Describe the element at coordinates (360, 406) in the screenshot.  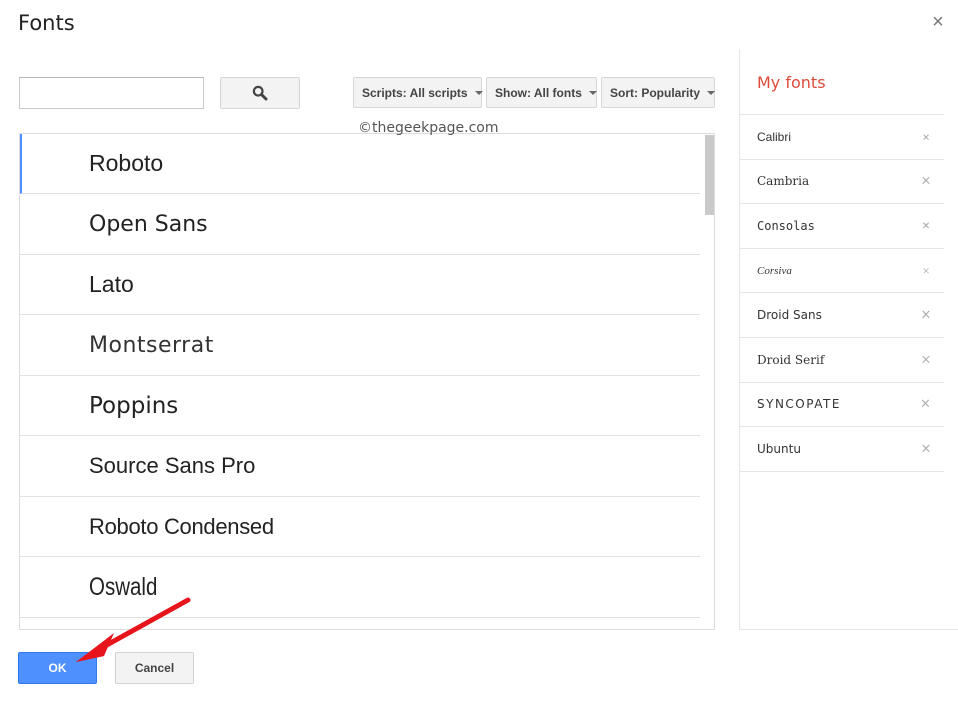
I see `font-list-item: Poppins` at that location.